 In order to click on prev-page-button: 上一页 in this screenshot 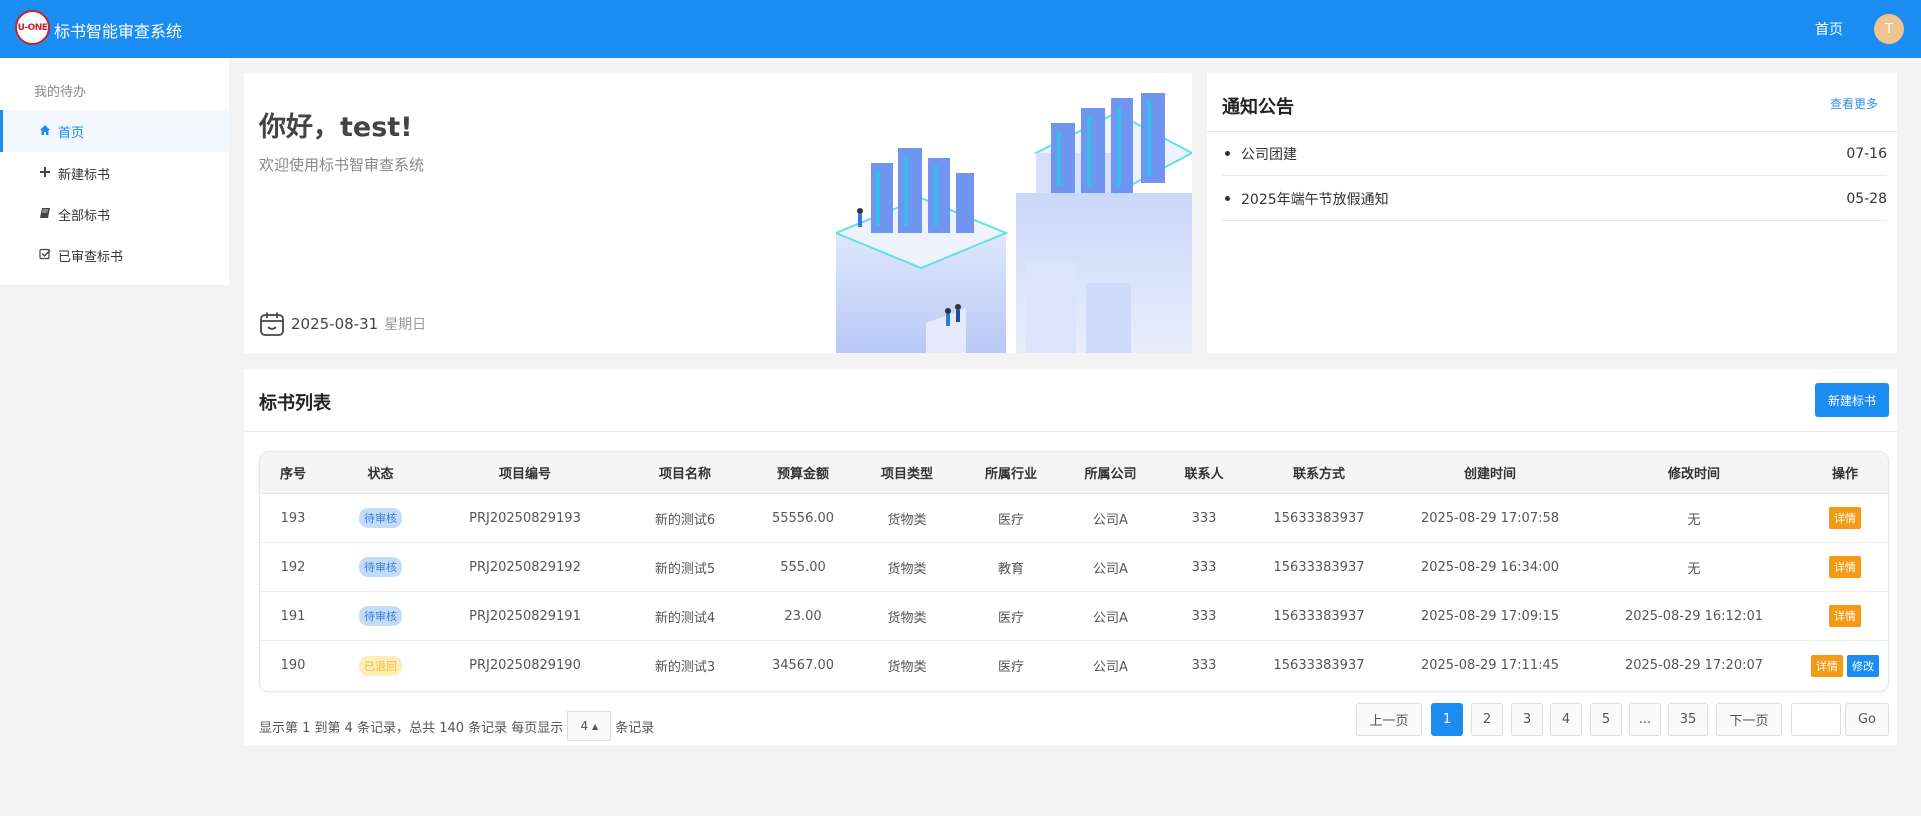, I will do `click(1389, 719)`.